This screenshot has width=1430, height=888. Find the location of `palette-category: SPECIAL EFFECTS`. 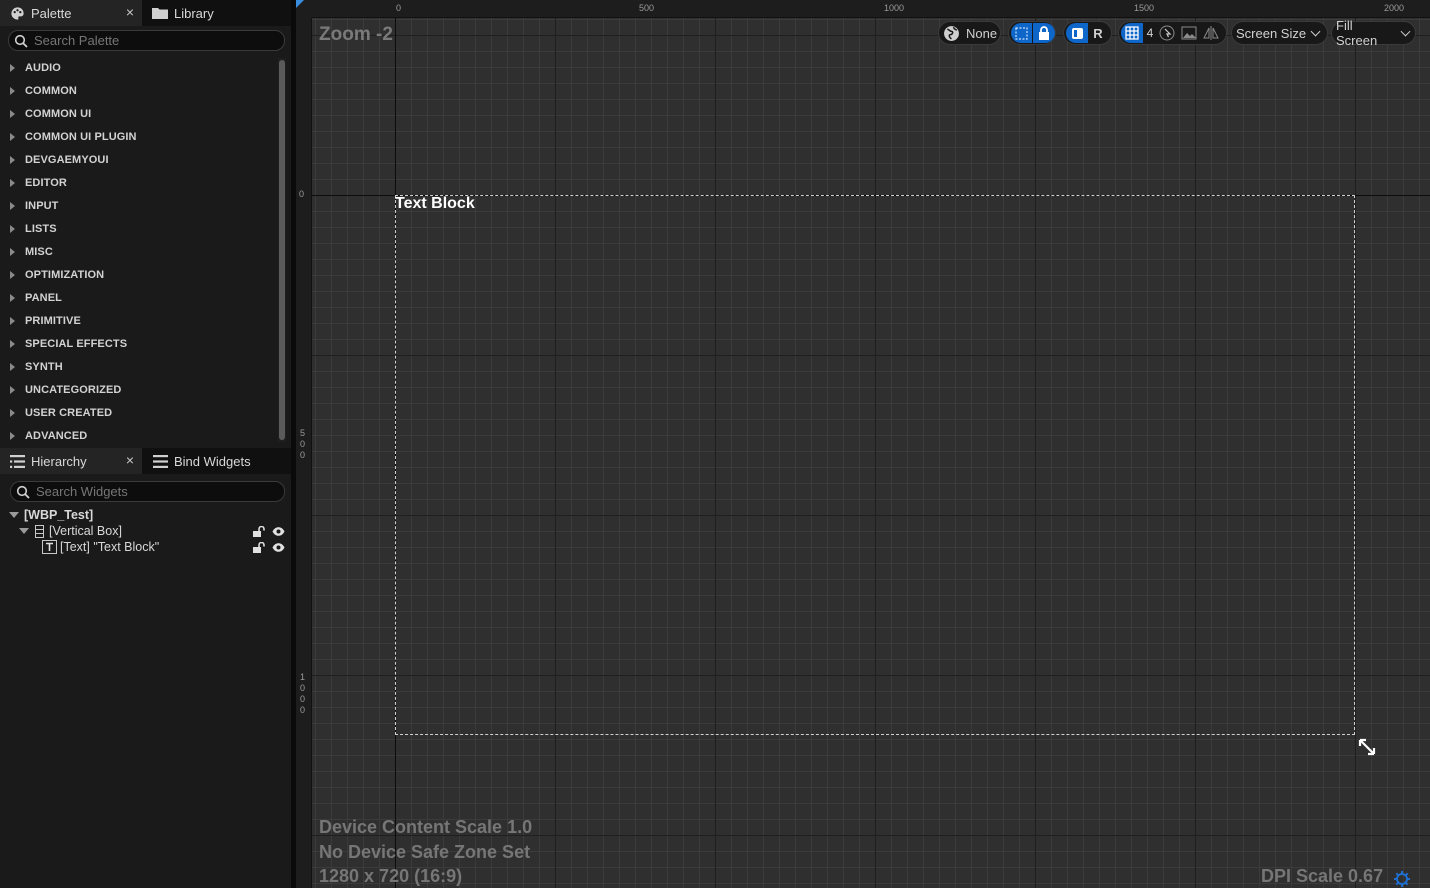

palette-category: SPECIAL EFFECTS is located at coordinates (138, 343).